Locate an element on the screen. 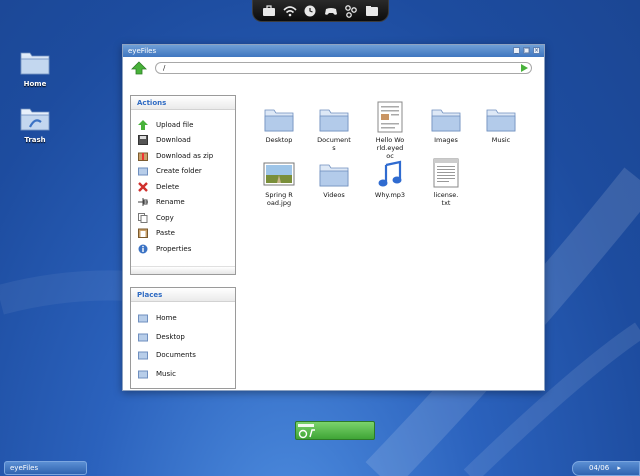 Image resolution: width=640 pixels, height=476 pixels. action-rename: Rename is located at coordinates (183, 203).